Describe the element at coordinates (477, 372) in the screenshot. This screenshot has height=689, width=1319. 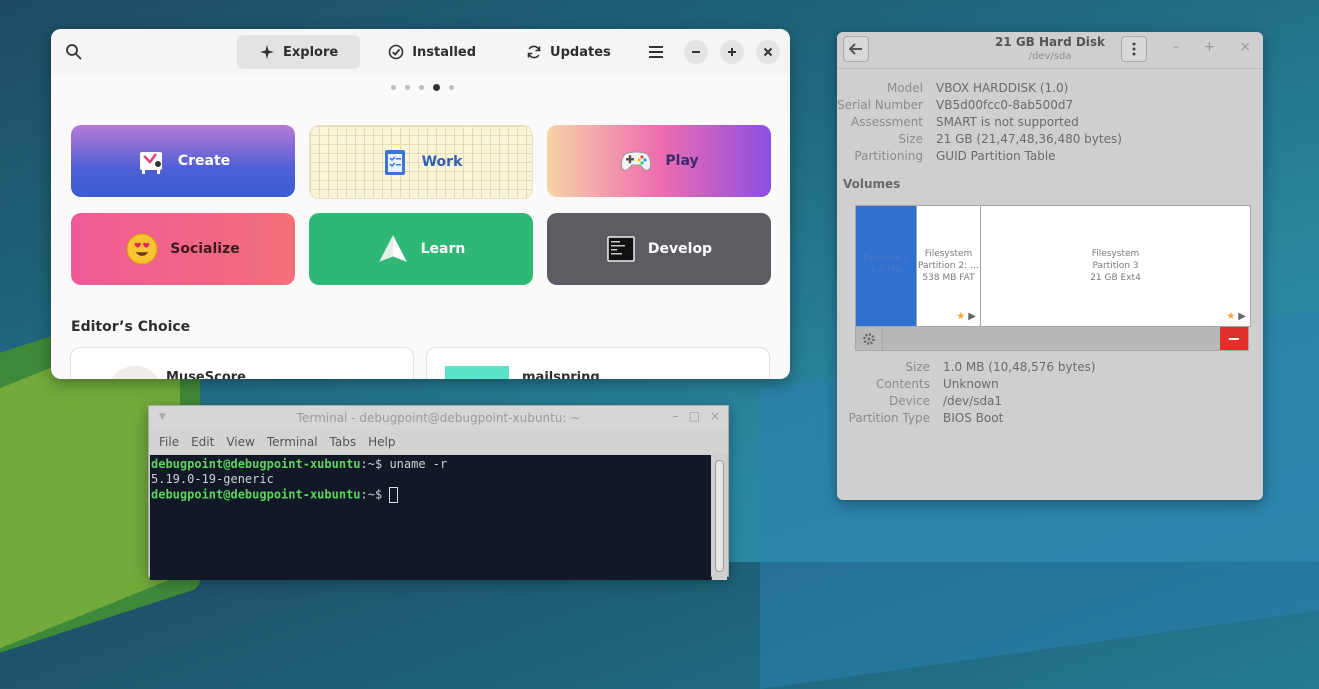
I see `mailspring-icon` at that location.